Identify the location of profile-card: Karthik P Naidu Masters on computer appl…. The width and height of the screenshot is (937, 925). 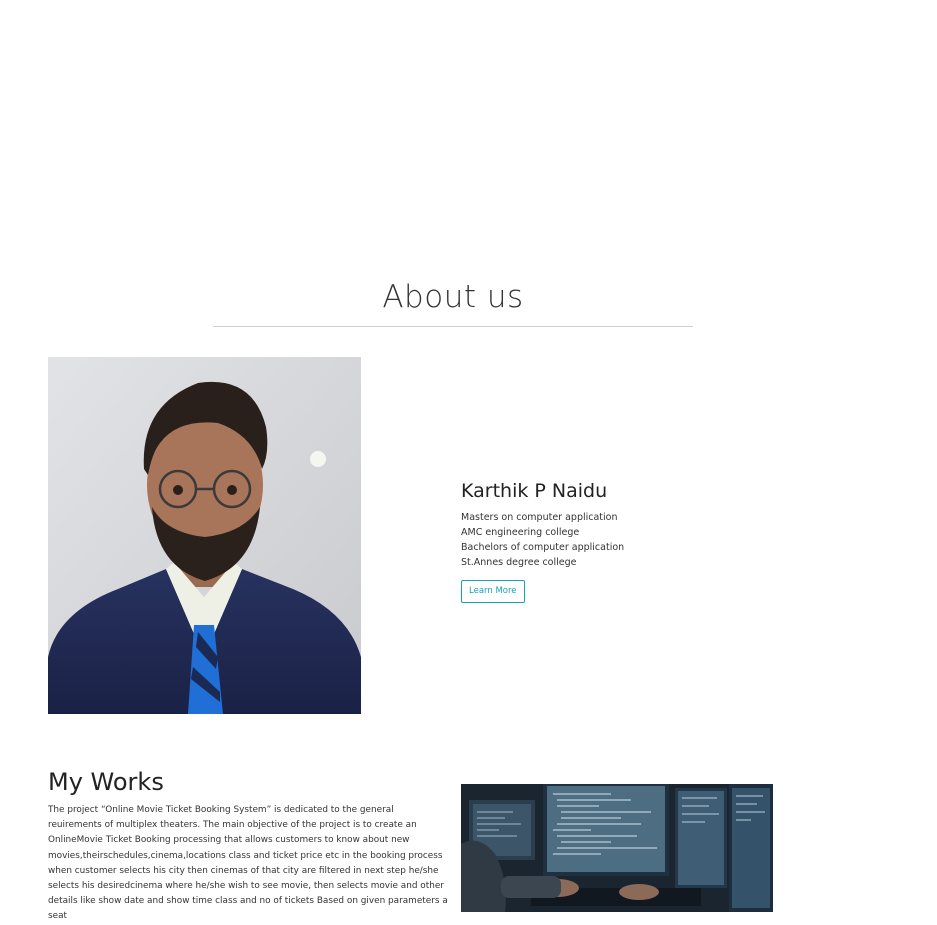
(611, 540).